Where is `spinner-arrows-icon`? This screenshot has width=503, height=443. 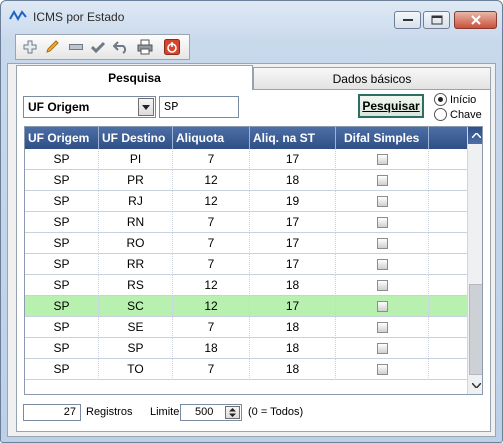 spinner-arrows-icon is located at coordinates (232, 412).